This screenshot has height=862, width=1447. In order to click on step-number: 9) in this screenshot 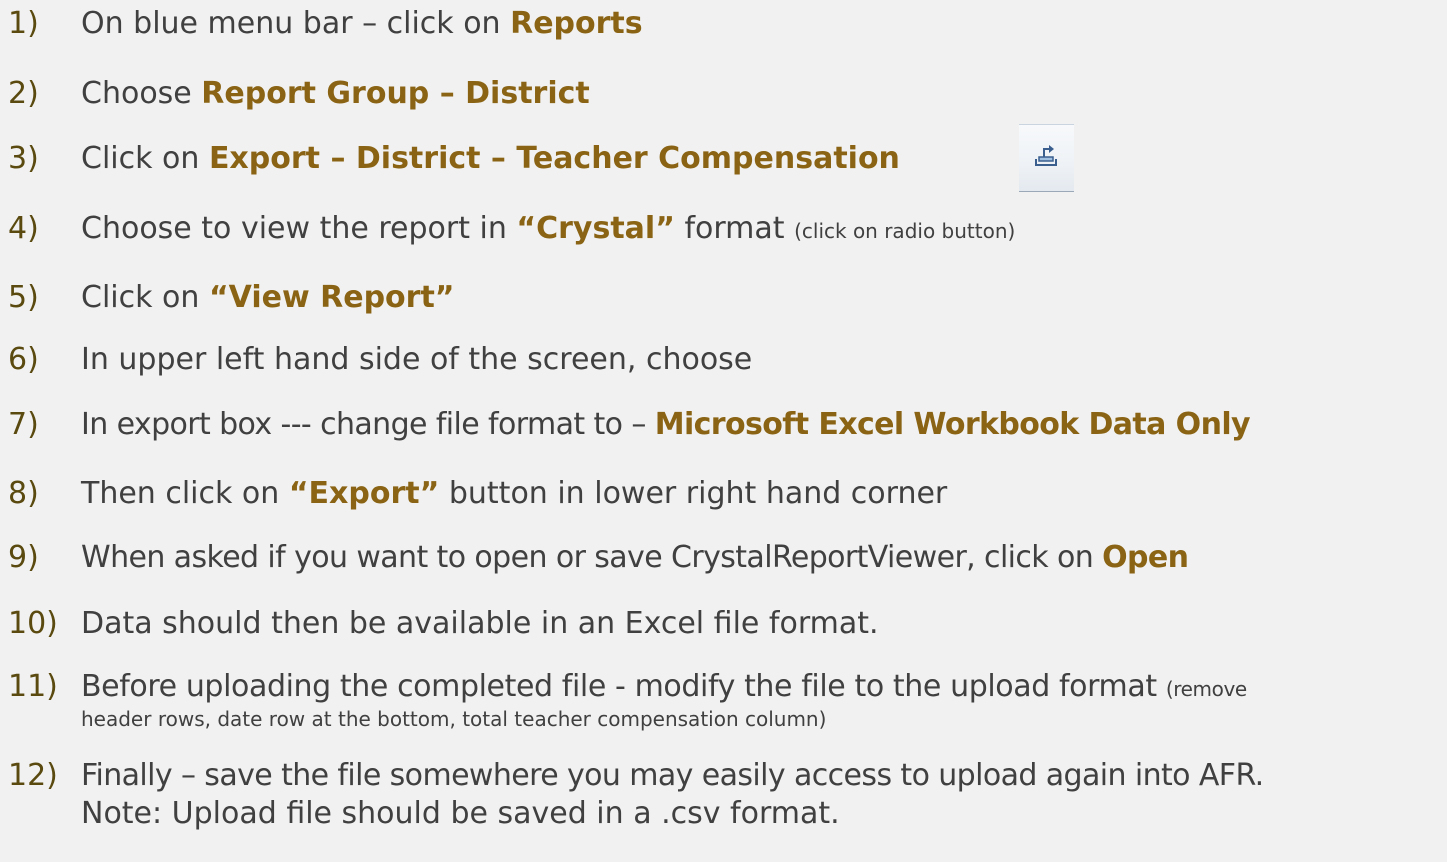, I will do `click(23, 557)`.